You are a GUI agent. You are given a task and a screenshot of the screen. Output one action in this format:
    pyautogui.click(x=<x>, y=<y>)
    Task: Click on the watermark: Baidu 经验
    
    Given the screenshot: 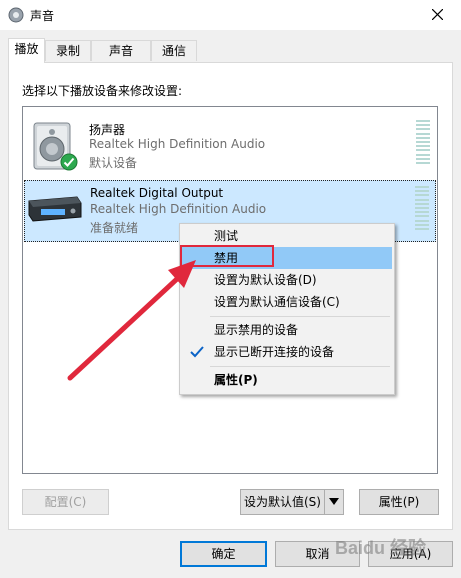 What is the action you would take?
    pyautogui.click(x=381, y=548)
    